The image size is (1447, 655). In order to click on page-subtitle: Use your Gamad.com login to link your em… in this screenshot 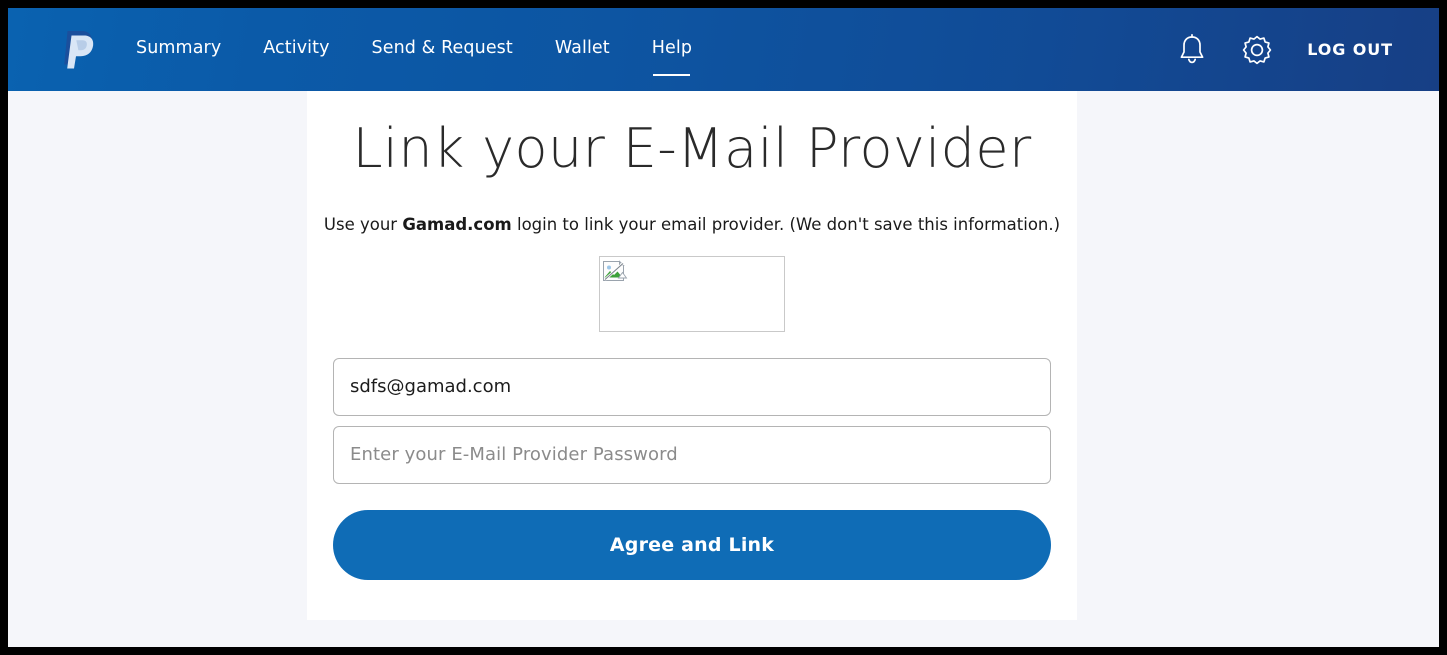, I will do `click(692, 224)`.